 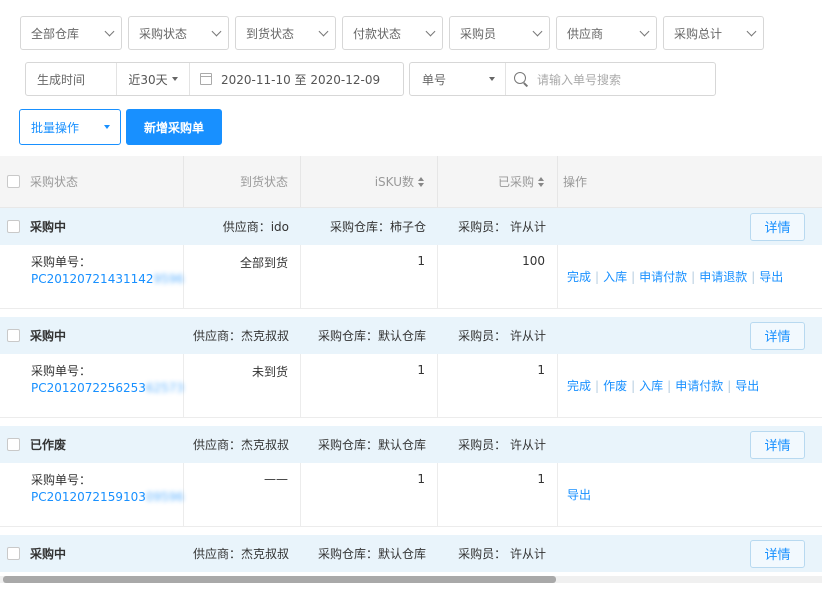 I want to click on filter-select: 采购员, so click(x=499, y=33).